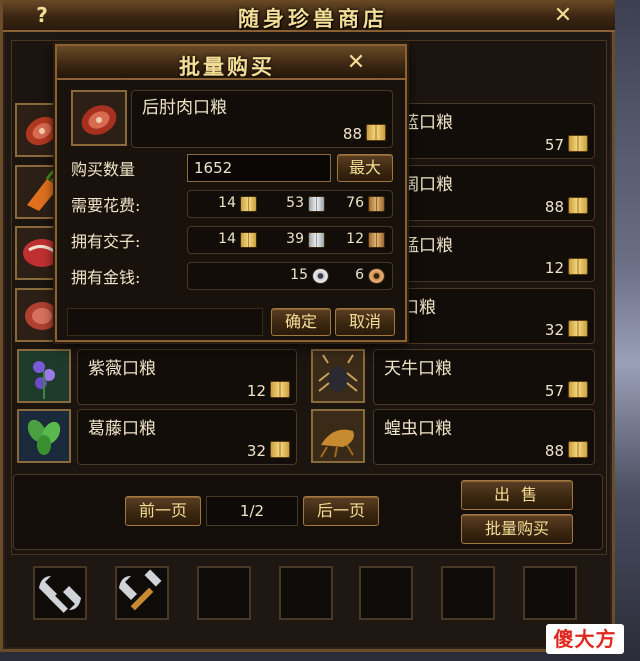 The width and height of the screenshot is (640, 661). Describe the element at coordinates (301, 322) in the screenshot. I see `confirm-button: 确定` at that location.